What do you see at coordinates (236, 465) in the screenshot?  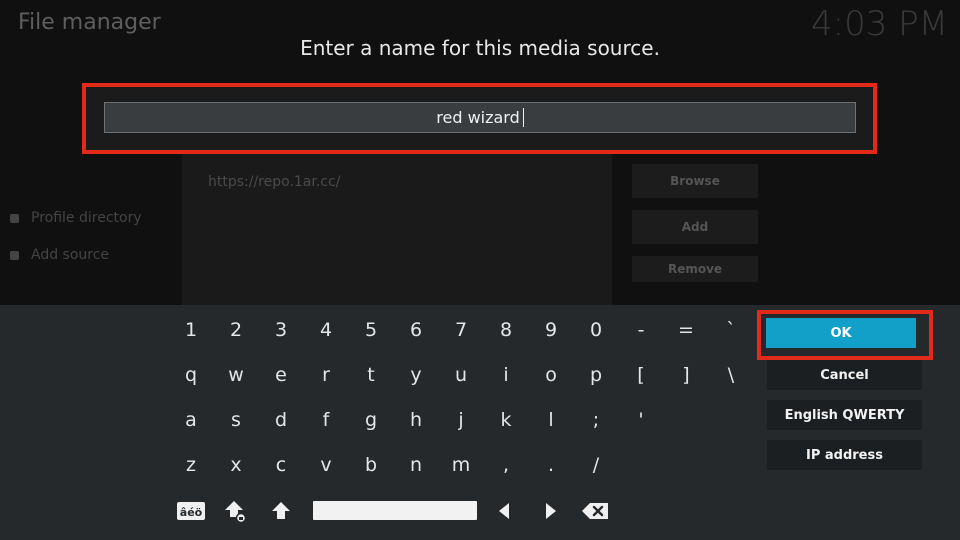 I see `key-3-1: x` at bounding box center [236, 465].